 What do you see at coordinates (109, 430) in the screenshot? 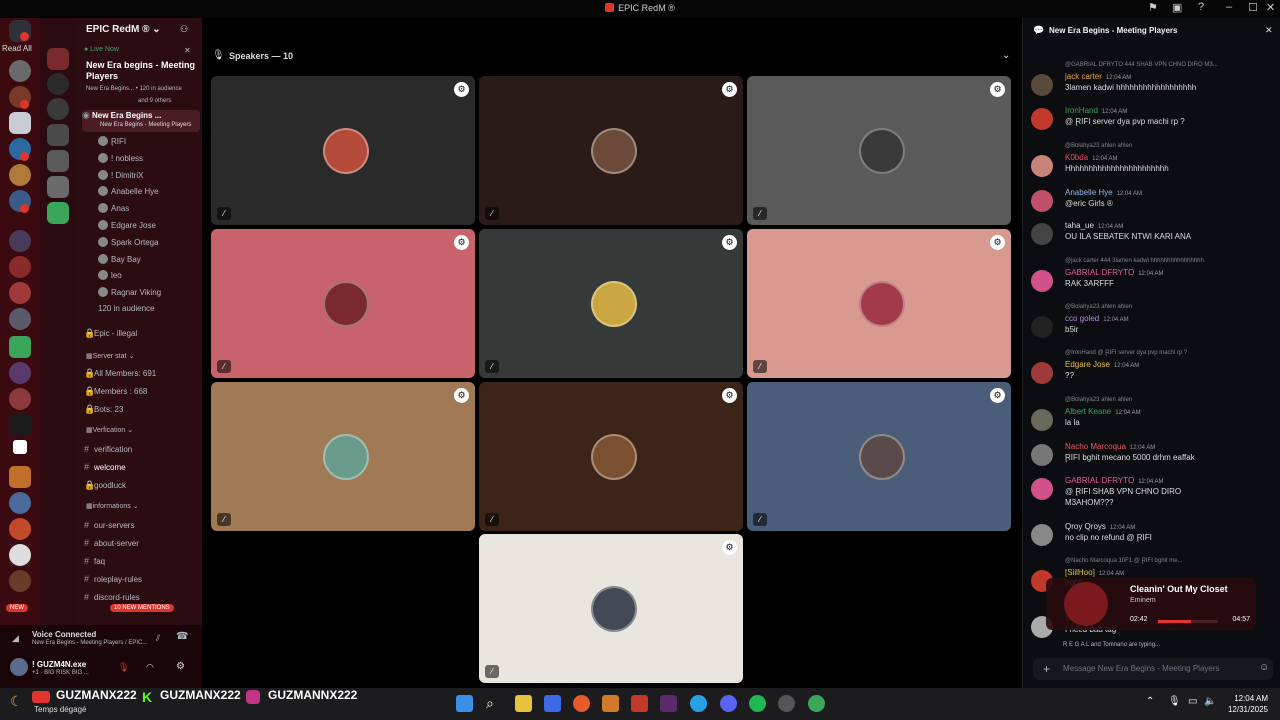
I see `channel-category: ▦Verfication ⌄` at bounding box center [109, 430].